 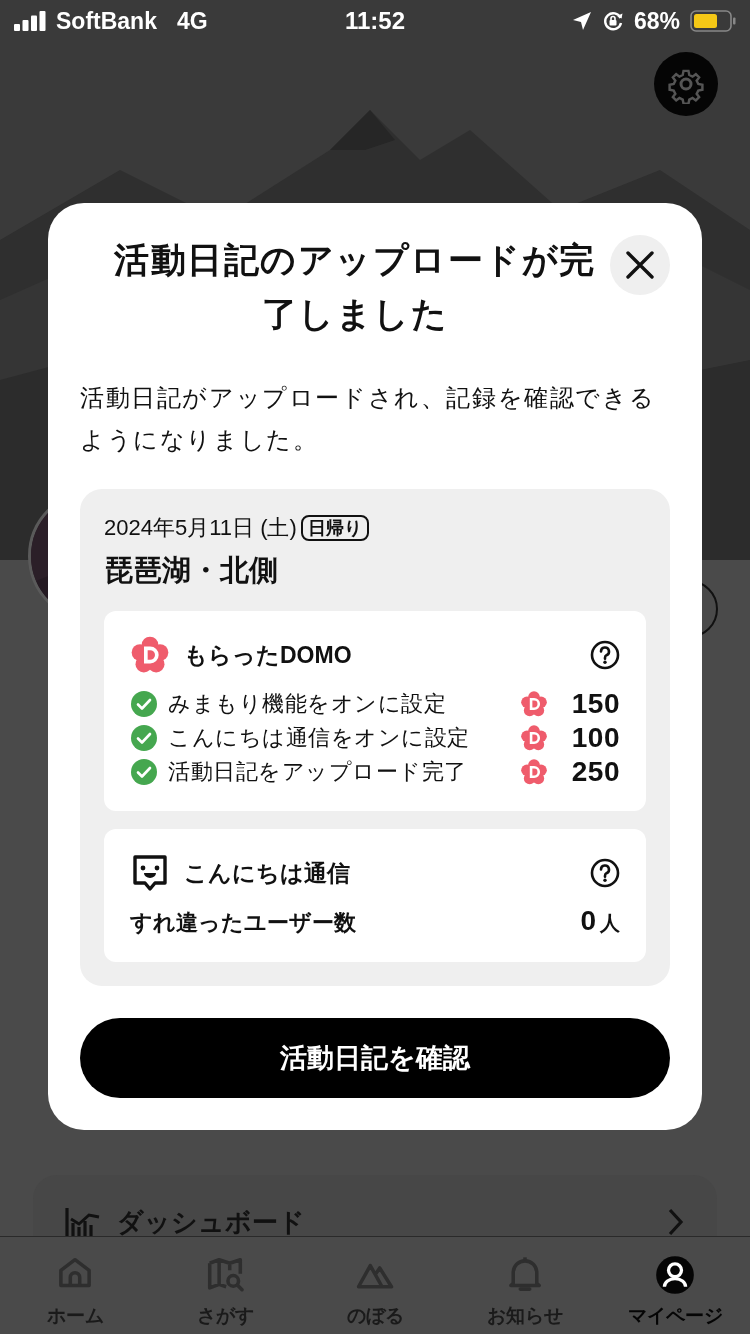 What do you see at coordinates (106, 21) in the screenshot?
I see `carrier-name: SoftBank` at bounding box center [106, 21].